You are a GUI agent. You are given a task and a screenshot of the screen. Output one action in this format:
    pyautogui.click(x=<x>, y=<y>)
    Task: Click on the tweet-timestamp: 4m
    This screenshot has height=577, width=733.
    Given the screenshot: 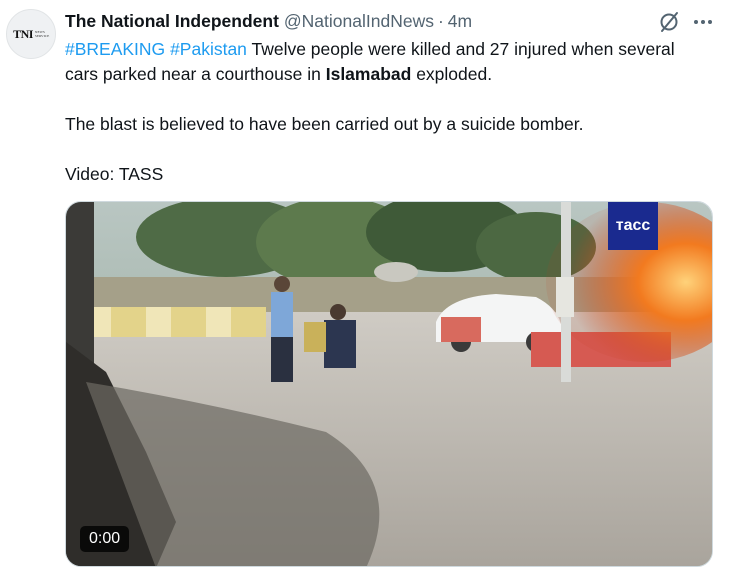 What is the action you would take?
    pyautogui.click(x=460, y=21)
    